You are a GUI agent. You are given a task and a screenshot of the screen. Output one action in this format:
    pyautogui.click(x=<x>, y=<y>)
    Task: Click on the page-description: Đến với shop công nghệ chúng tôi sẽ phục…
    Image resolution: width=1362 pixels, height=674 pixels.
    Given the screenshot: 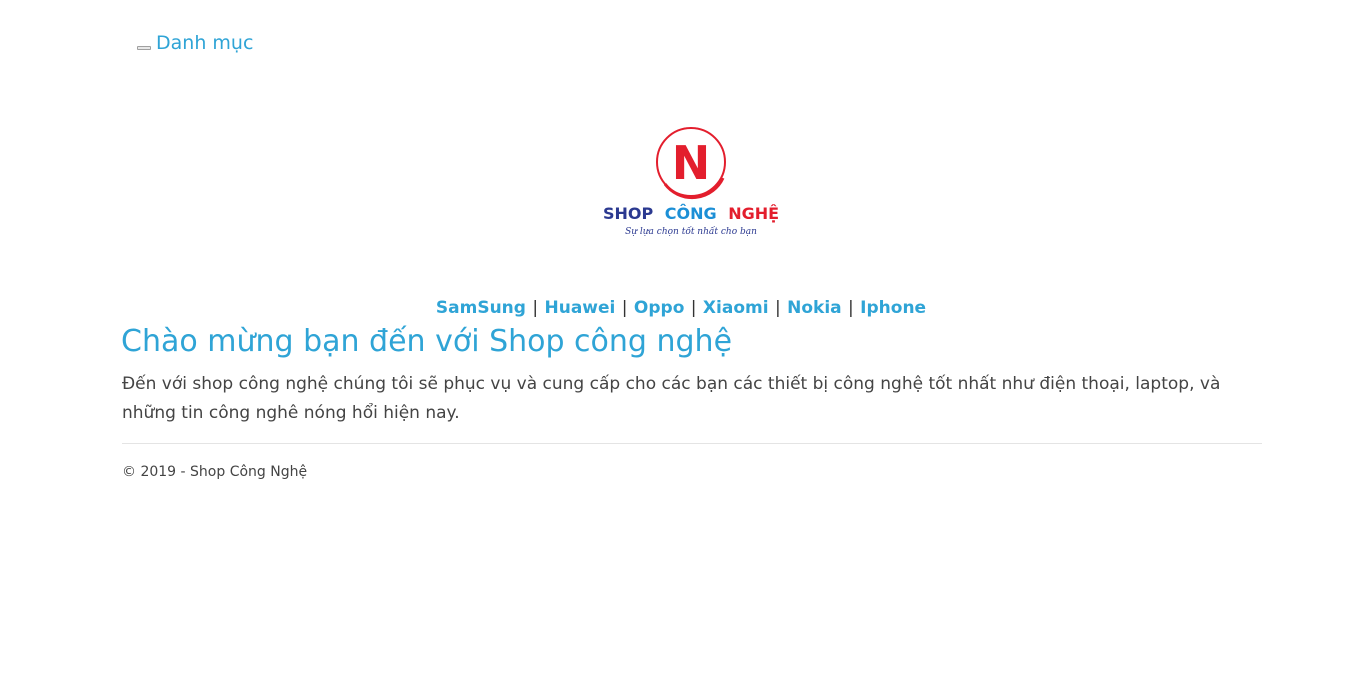 What is the action you would take?
    pyautogui.click(x=671, y=398)
    